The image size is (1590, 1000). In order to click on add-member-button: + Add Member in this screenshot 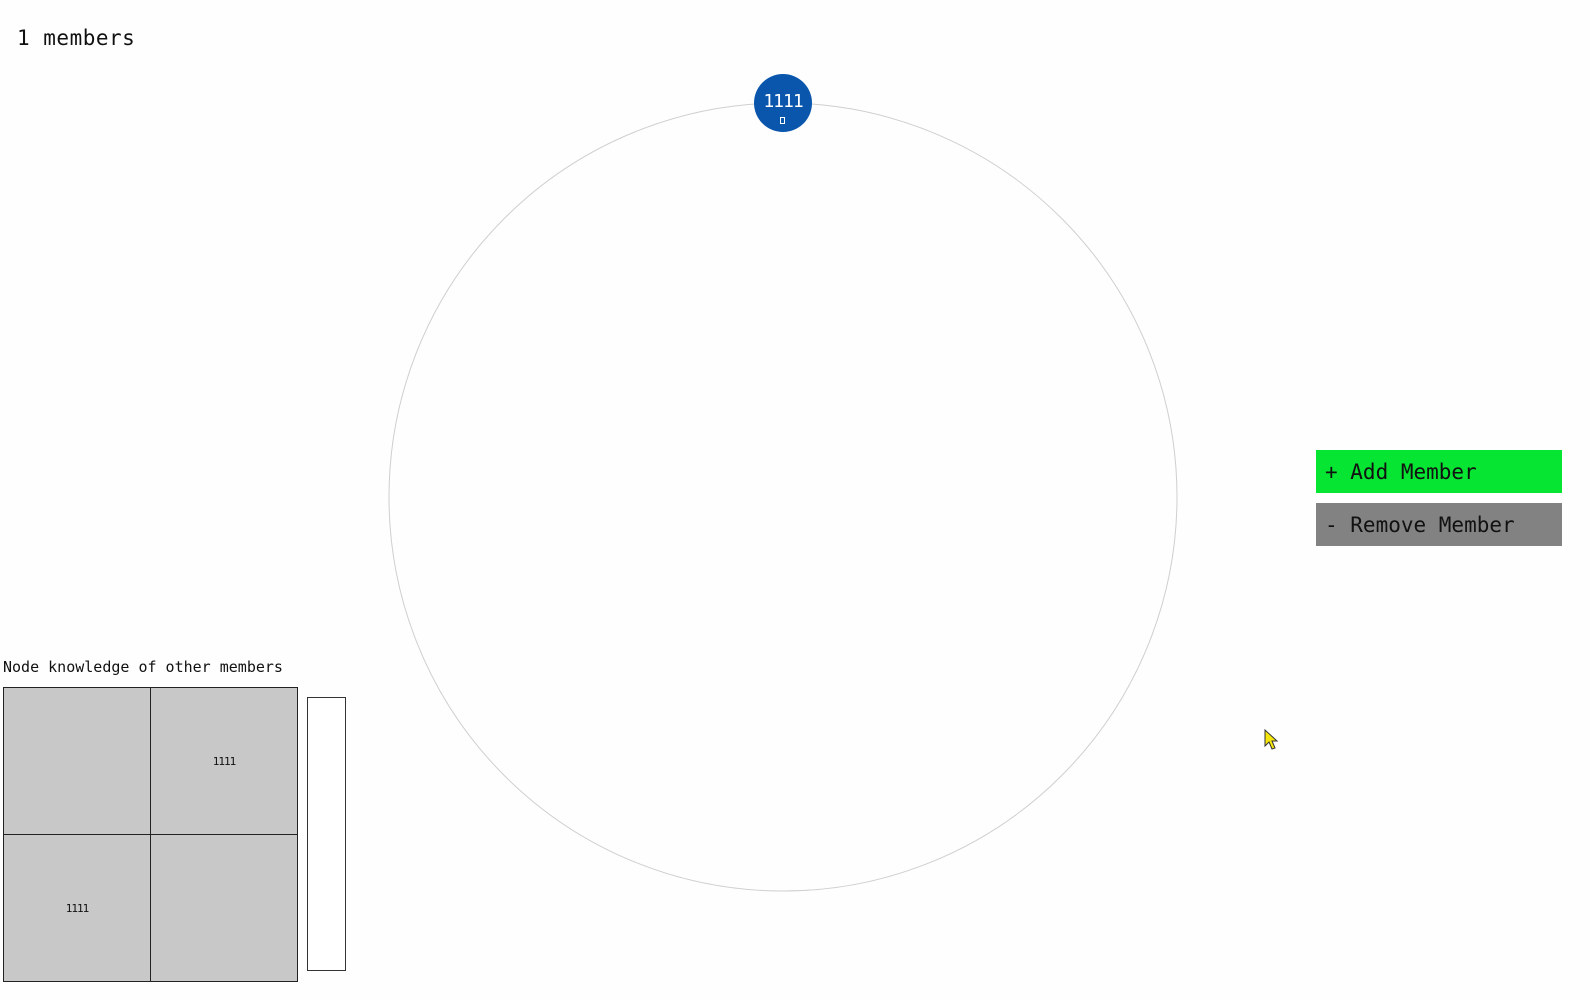, I will do `click(1439, 471)`.